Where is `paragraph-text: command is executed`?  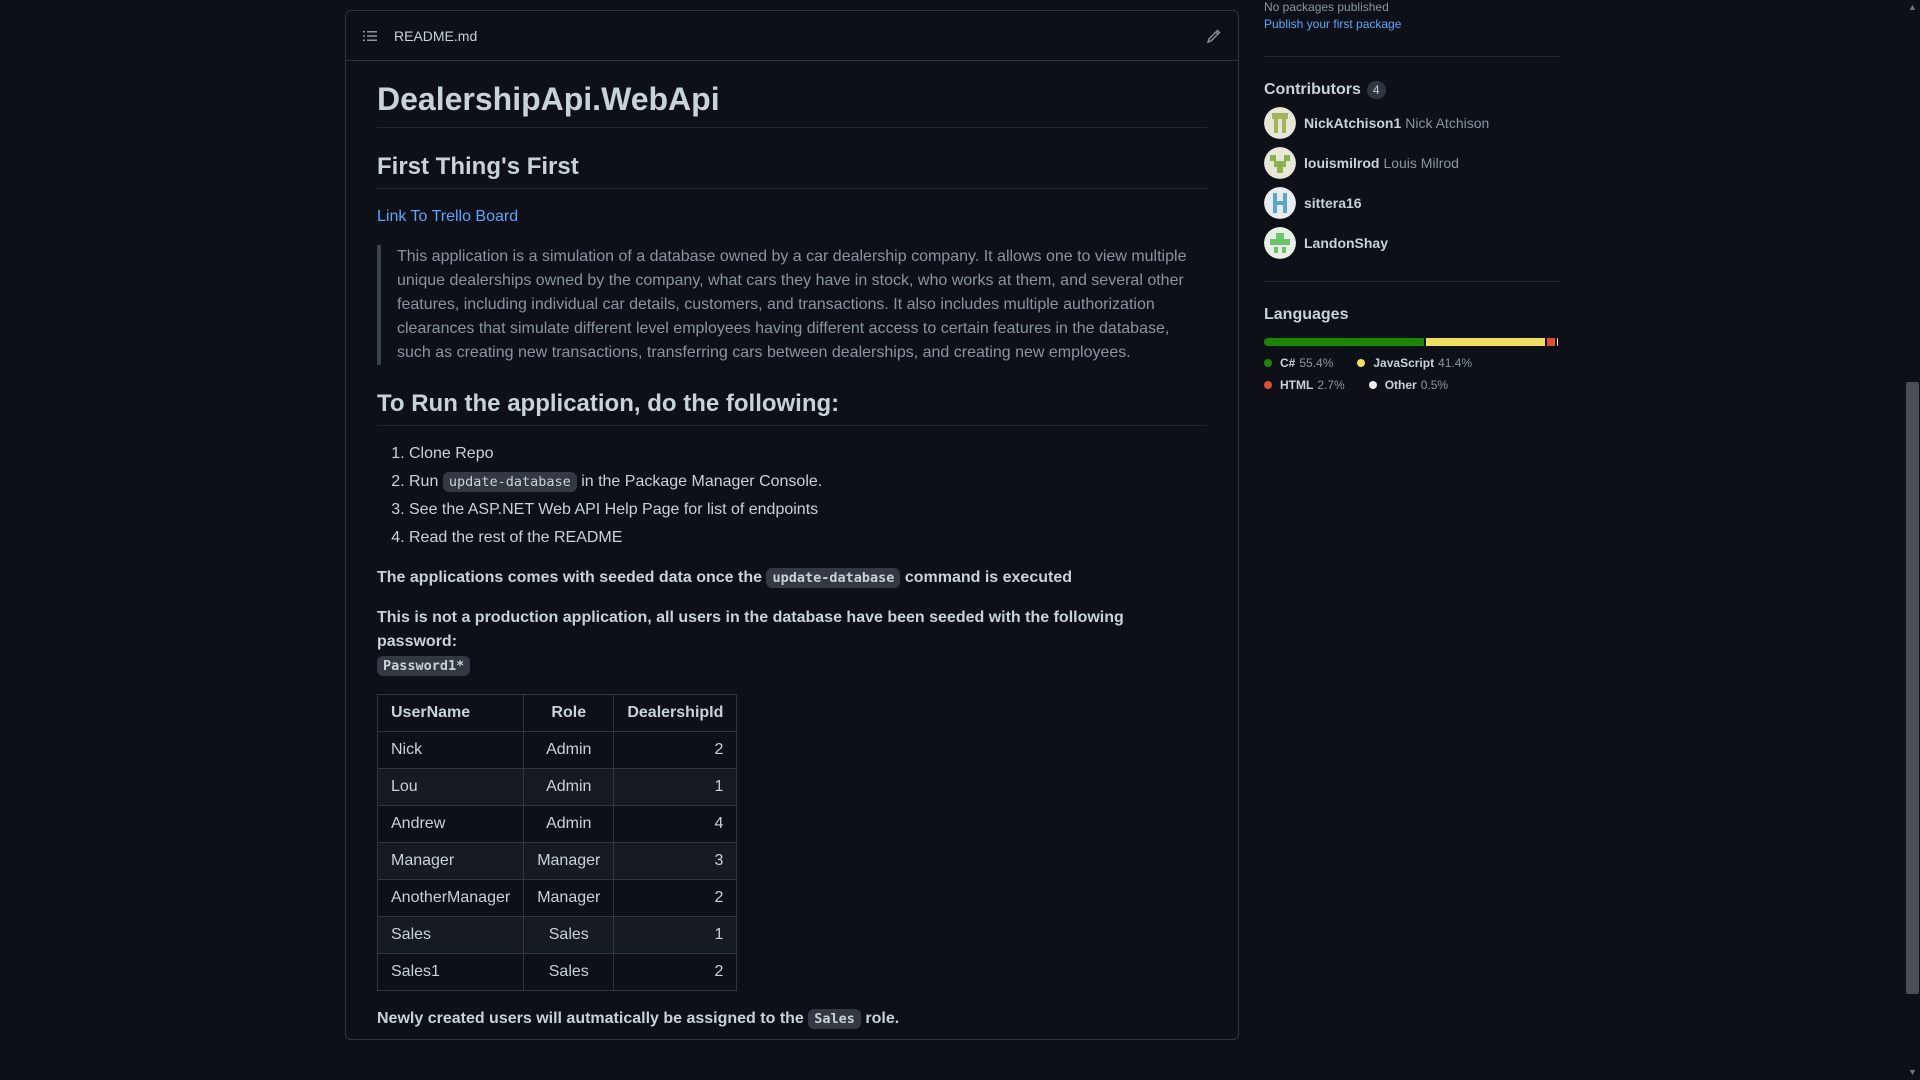 paragraph-text: command is executed is located at coordinates (988, 577).